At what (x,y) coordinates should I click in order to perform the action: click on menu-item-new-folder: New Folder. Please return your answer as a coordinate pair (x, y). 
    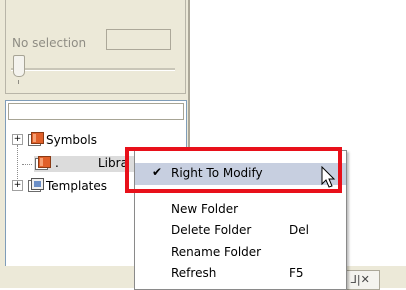
    Looking at the image, I should click on (240, 210).